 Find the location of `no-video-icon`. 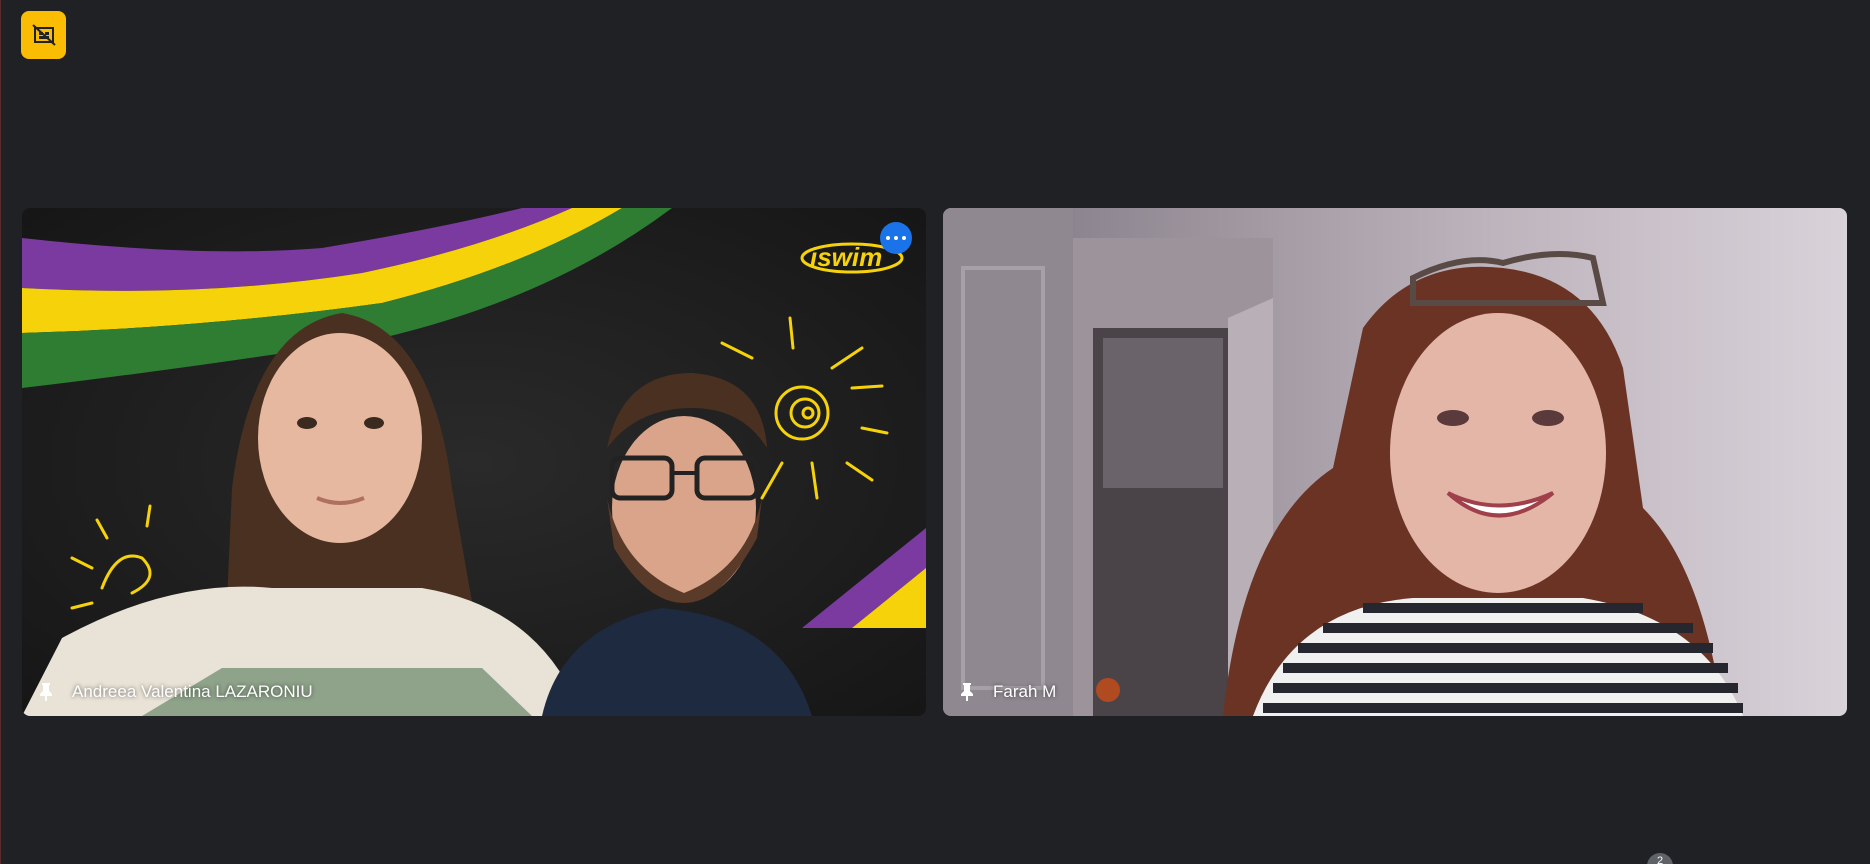

no-video-icon is located at coordinates (43, 35).